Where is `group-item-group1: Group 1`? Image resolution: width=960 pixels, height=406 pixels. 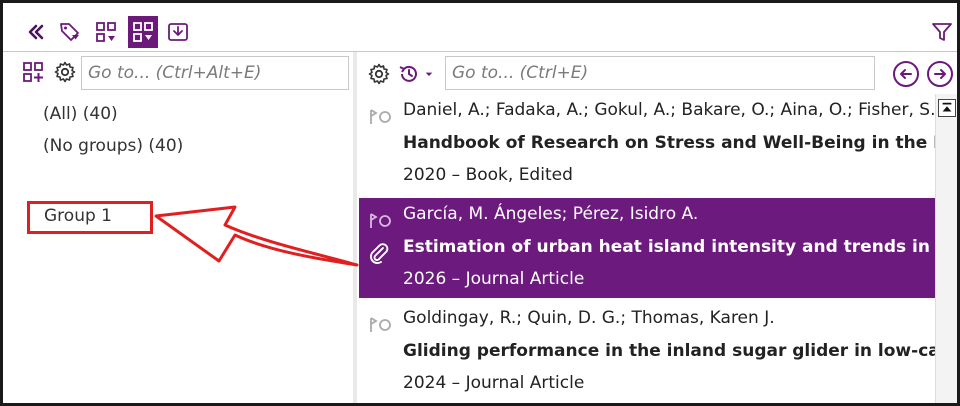
group-item-group1: Group 1 is located at coordinates (78, 216).